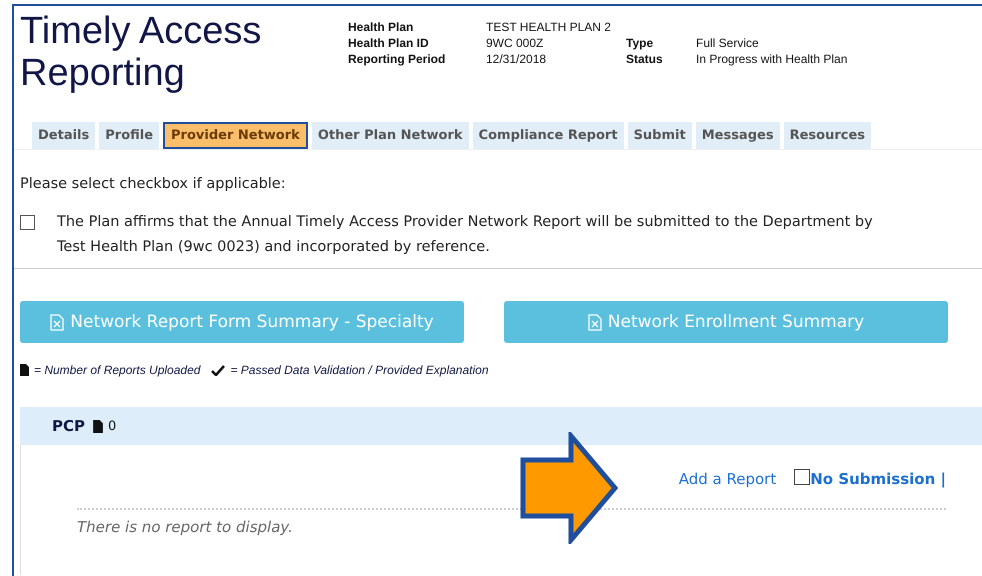 The width and height of the screenshot is (982, 576). What do you see at coordinates (129, 135) in the screenshot?
I see `tab: Profile` at bounding box center [129, 135].